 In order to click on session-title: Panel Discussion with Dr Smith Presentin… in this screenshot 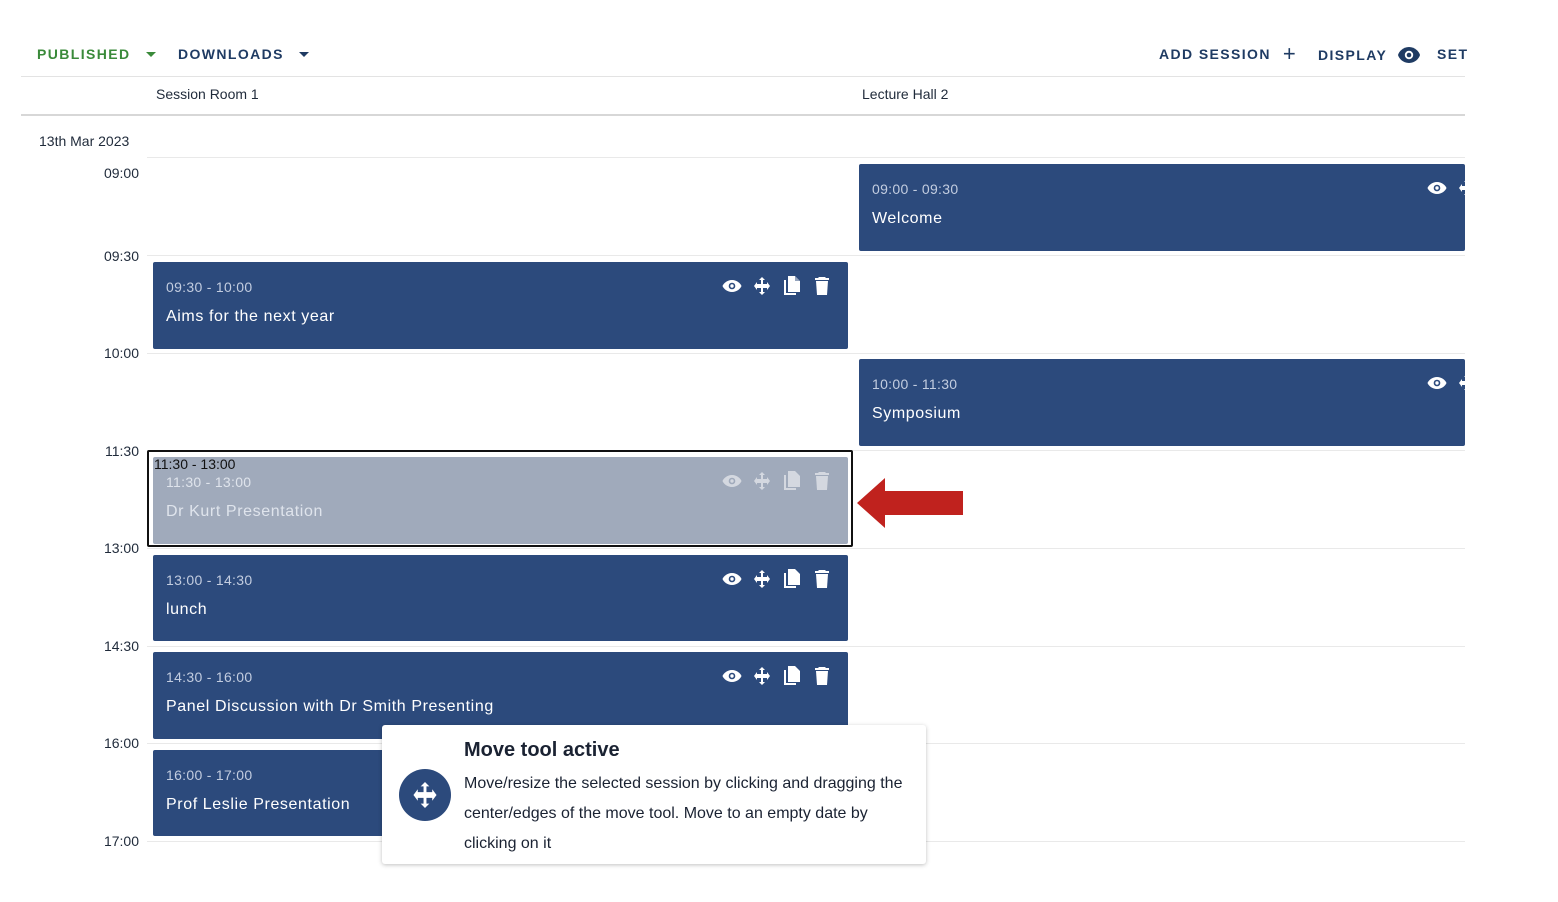, I will do `click(330, 706)`.